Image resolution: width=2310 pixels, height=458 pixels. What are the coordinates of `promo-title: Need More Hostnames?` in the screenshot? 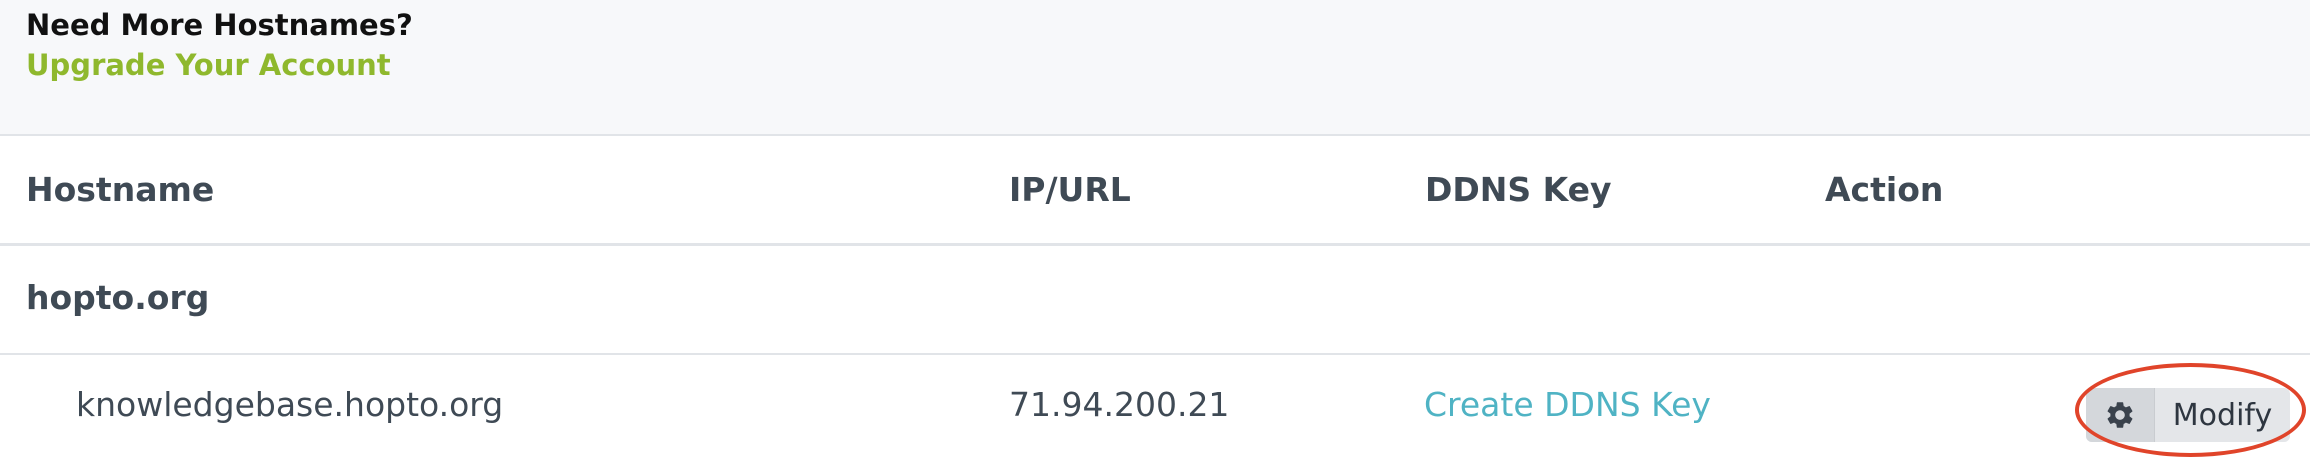 It's located at (219, 25).